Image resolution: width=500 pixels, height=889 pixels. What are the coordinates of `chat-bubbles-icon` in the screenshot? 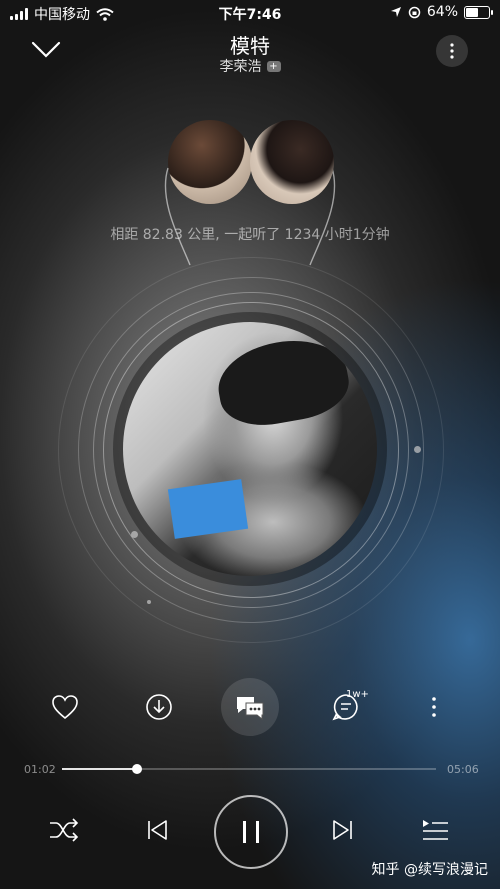 It's located at (250, 708).